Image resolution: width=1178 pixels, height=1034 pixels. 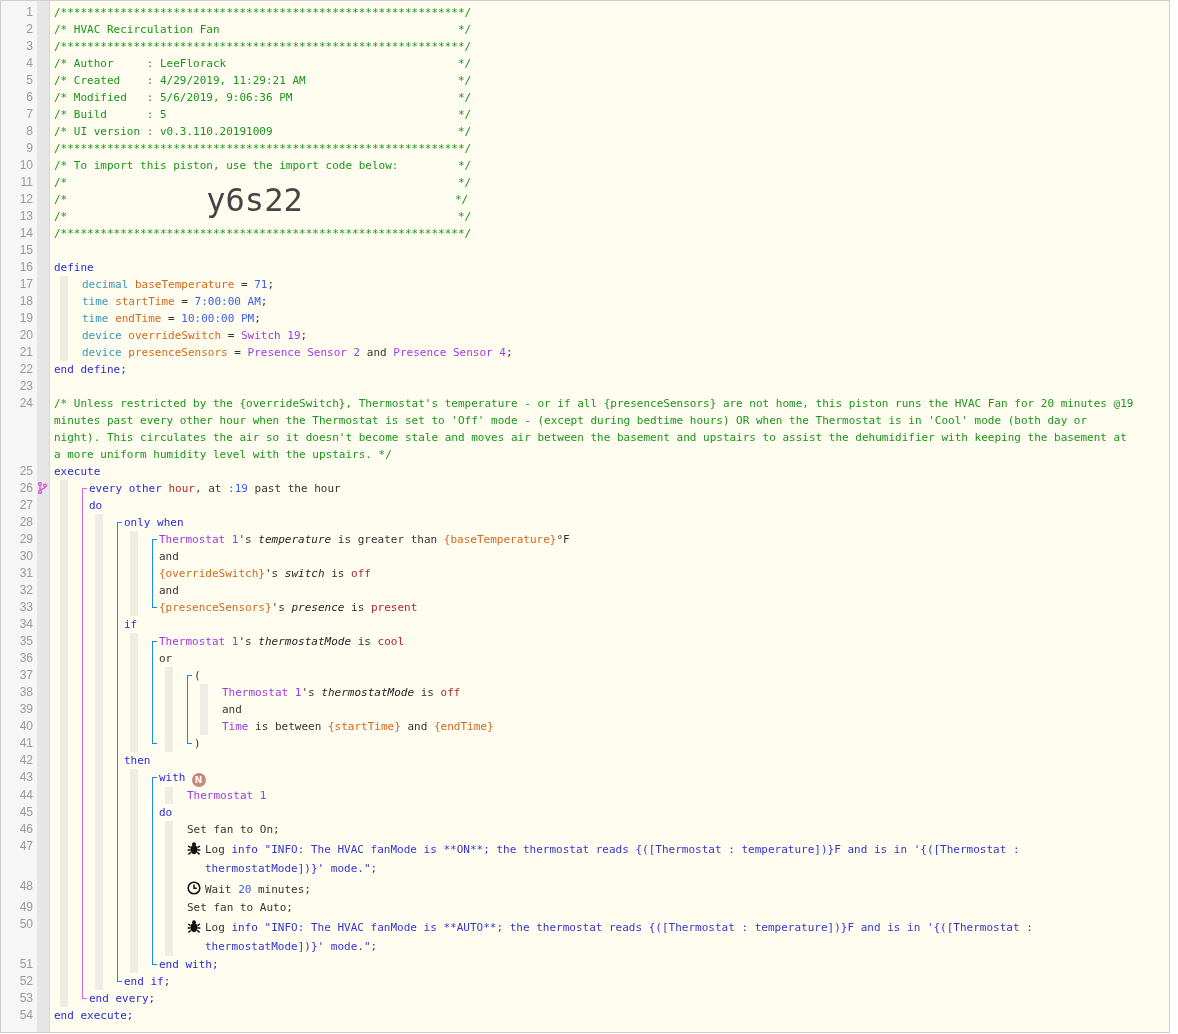 I want to click on line-number: 1, so click(x=29, y=12).